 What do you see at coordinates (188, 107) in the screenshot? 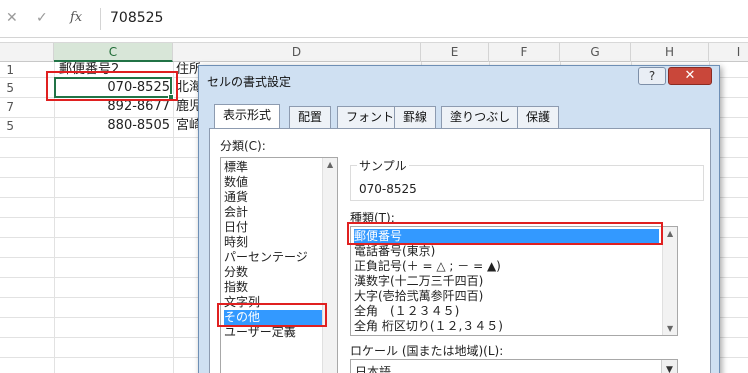
I see `cell-d-address: 鹿児` at bounding box center [188, 107].